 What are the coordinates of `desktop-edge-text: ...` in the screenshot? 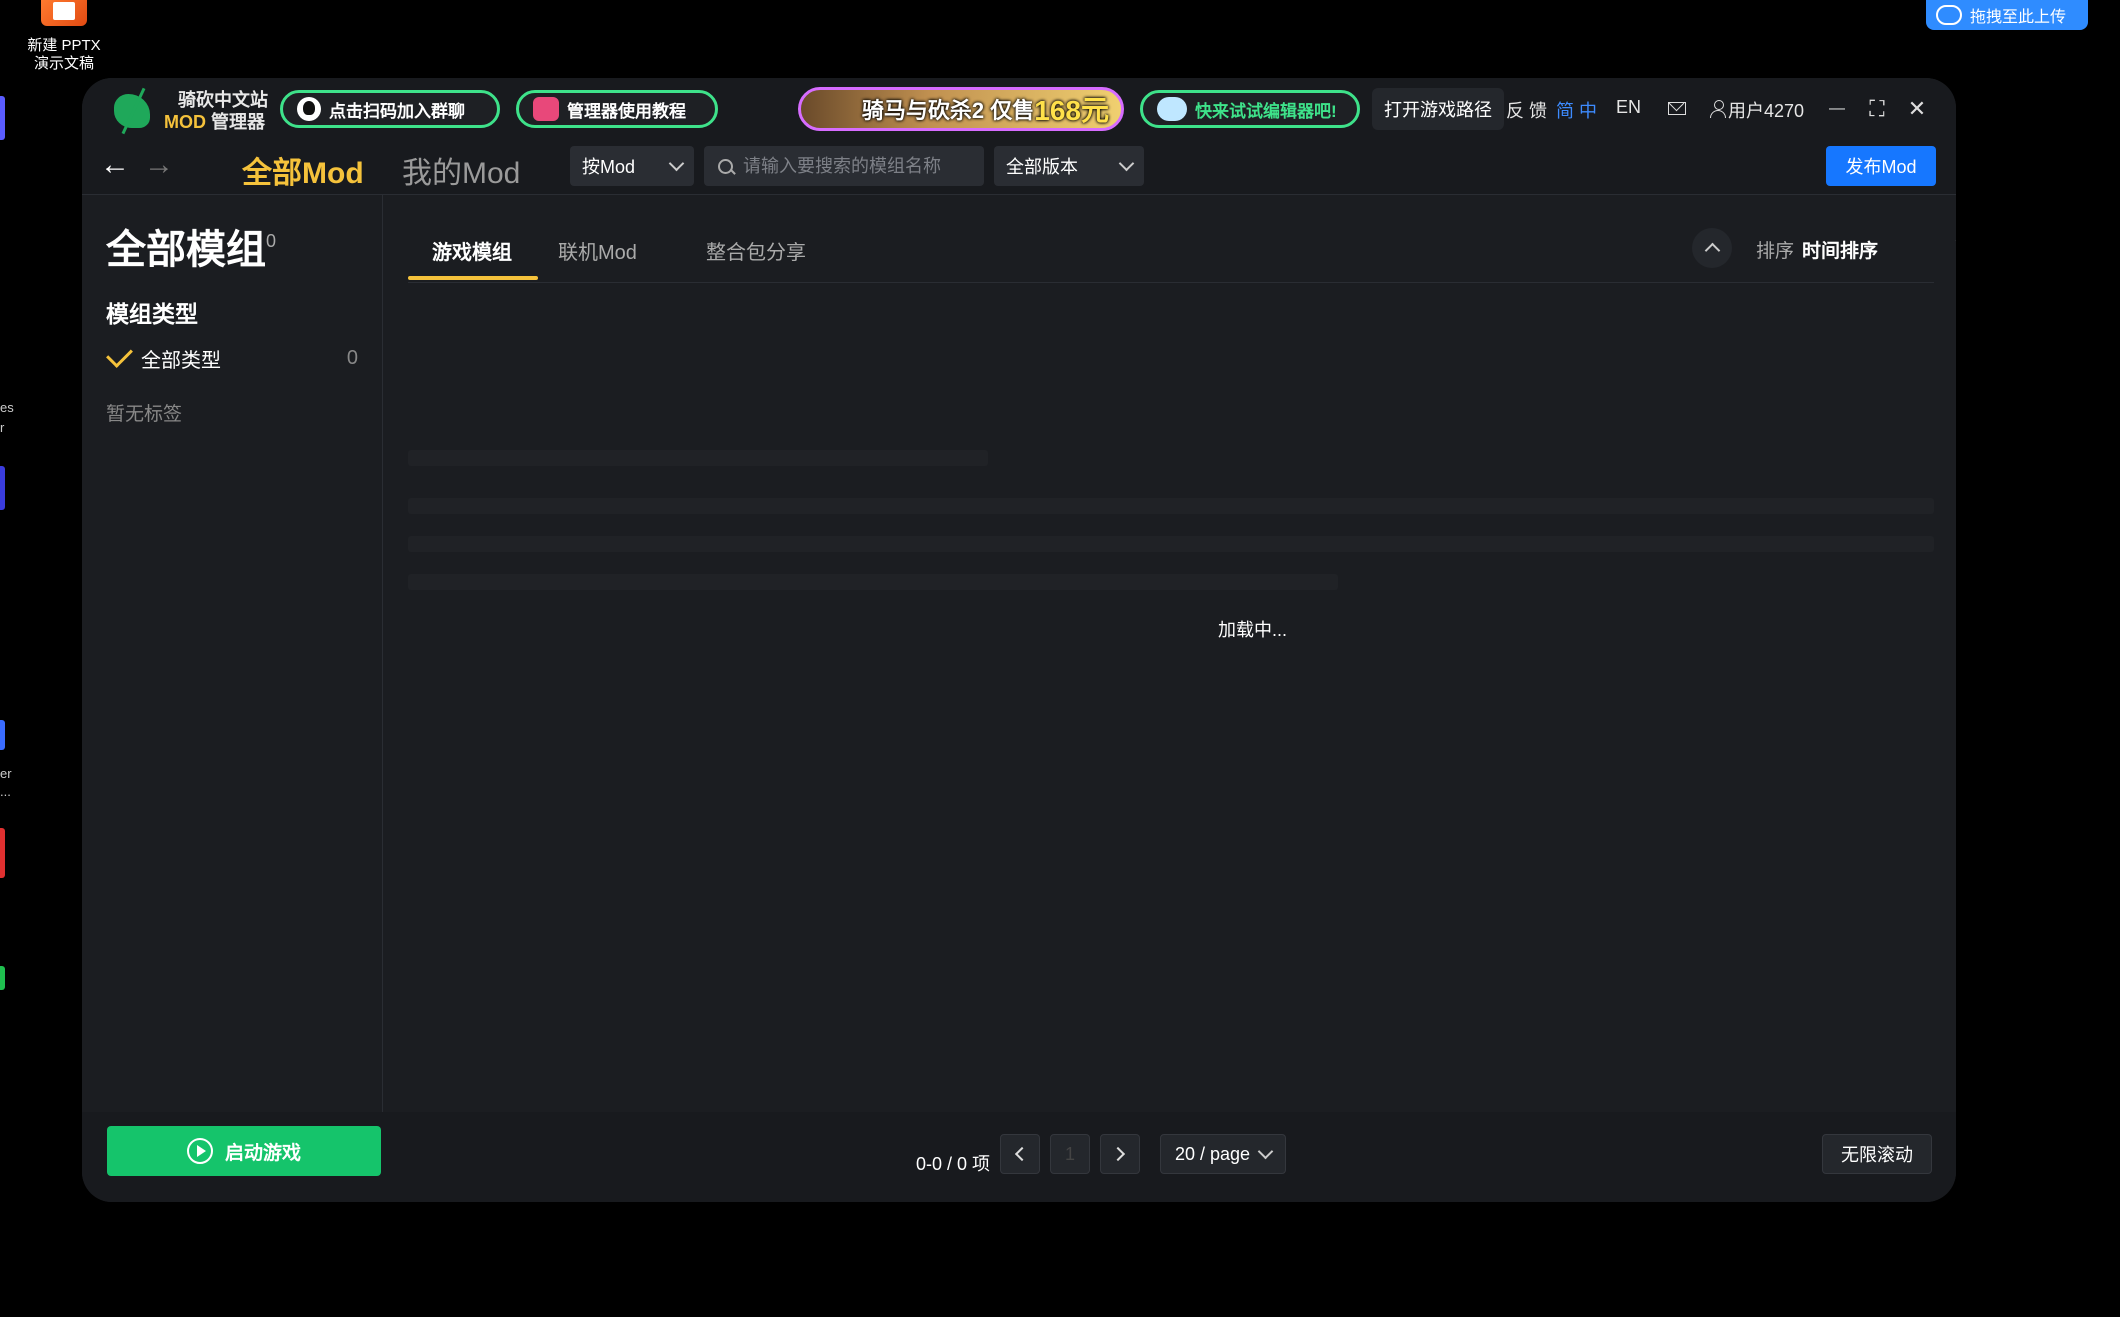 It's located at (5, 791).